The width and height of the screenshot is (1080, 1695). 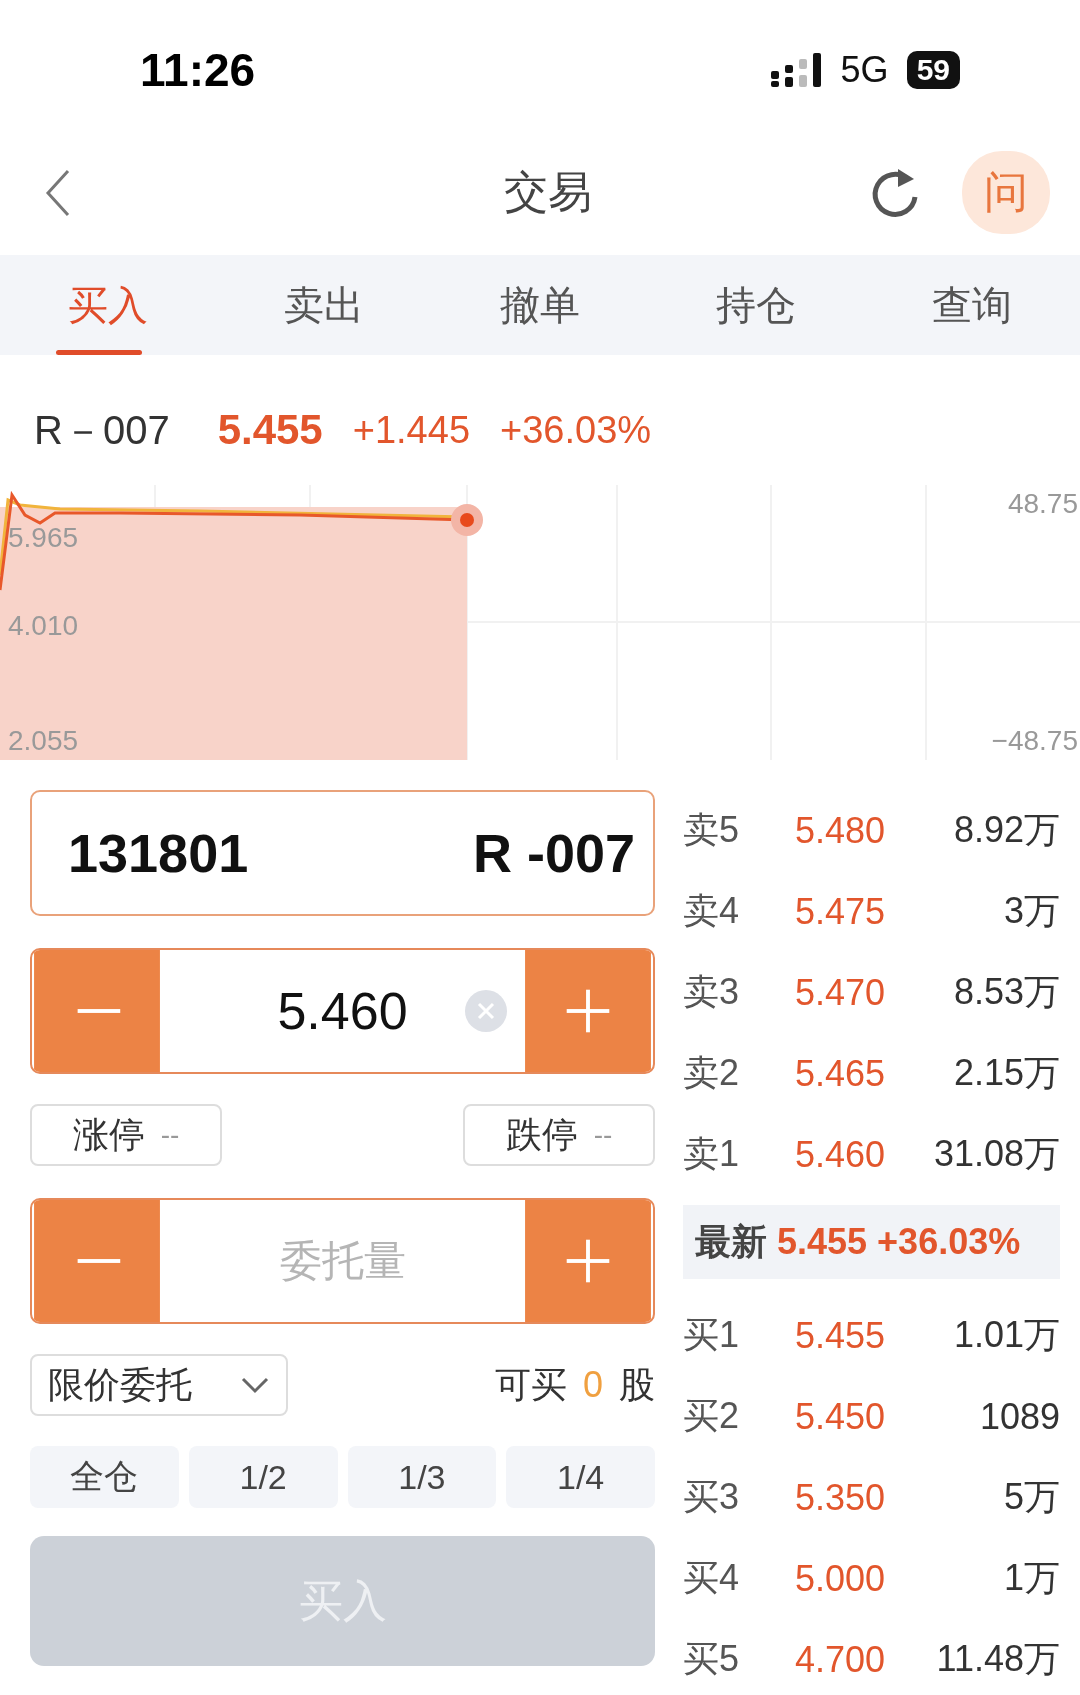 What do you see at coordinates (1006, 1335) in the screenshot?
I see `order-book-volume: 1.01万` at bounding box center [1006, 1335].